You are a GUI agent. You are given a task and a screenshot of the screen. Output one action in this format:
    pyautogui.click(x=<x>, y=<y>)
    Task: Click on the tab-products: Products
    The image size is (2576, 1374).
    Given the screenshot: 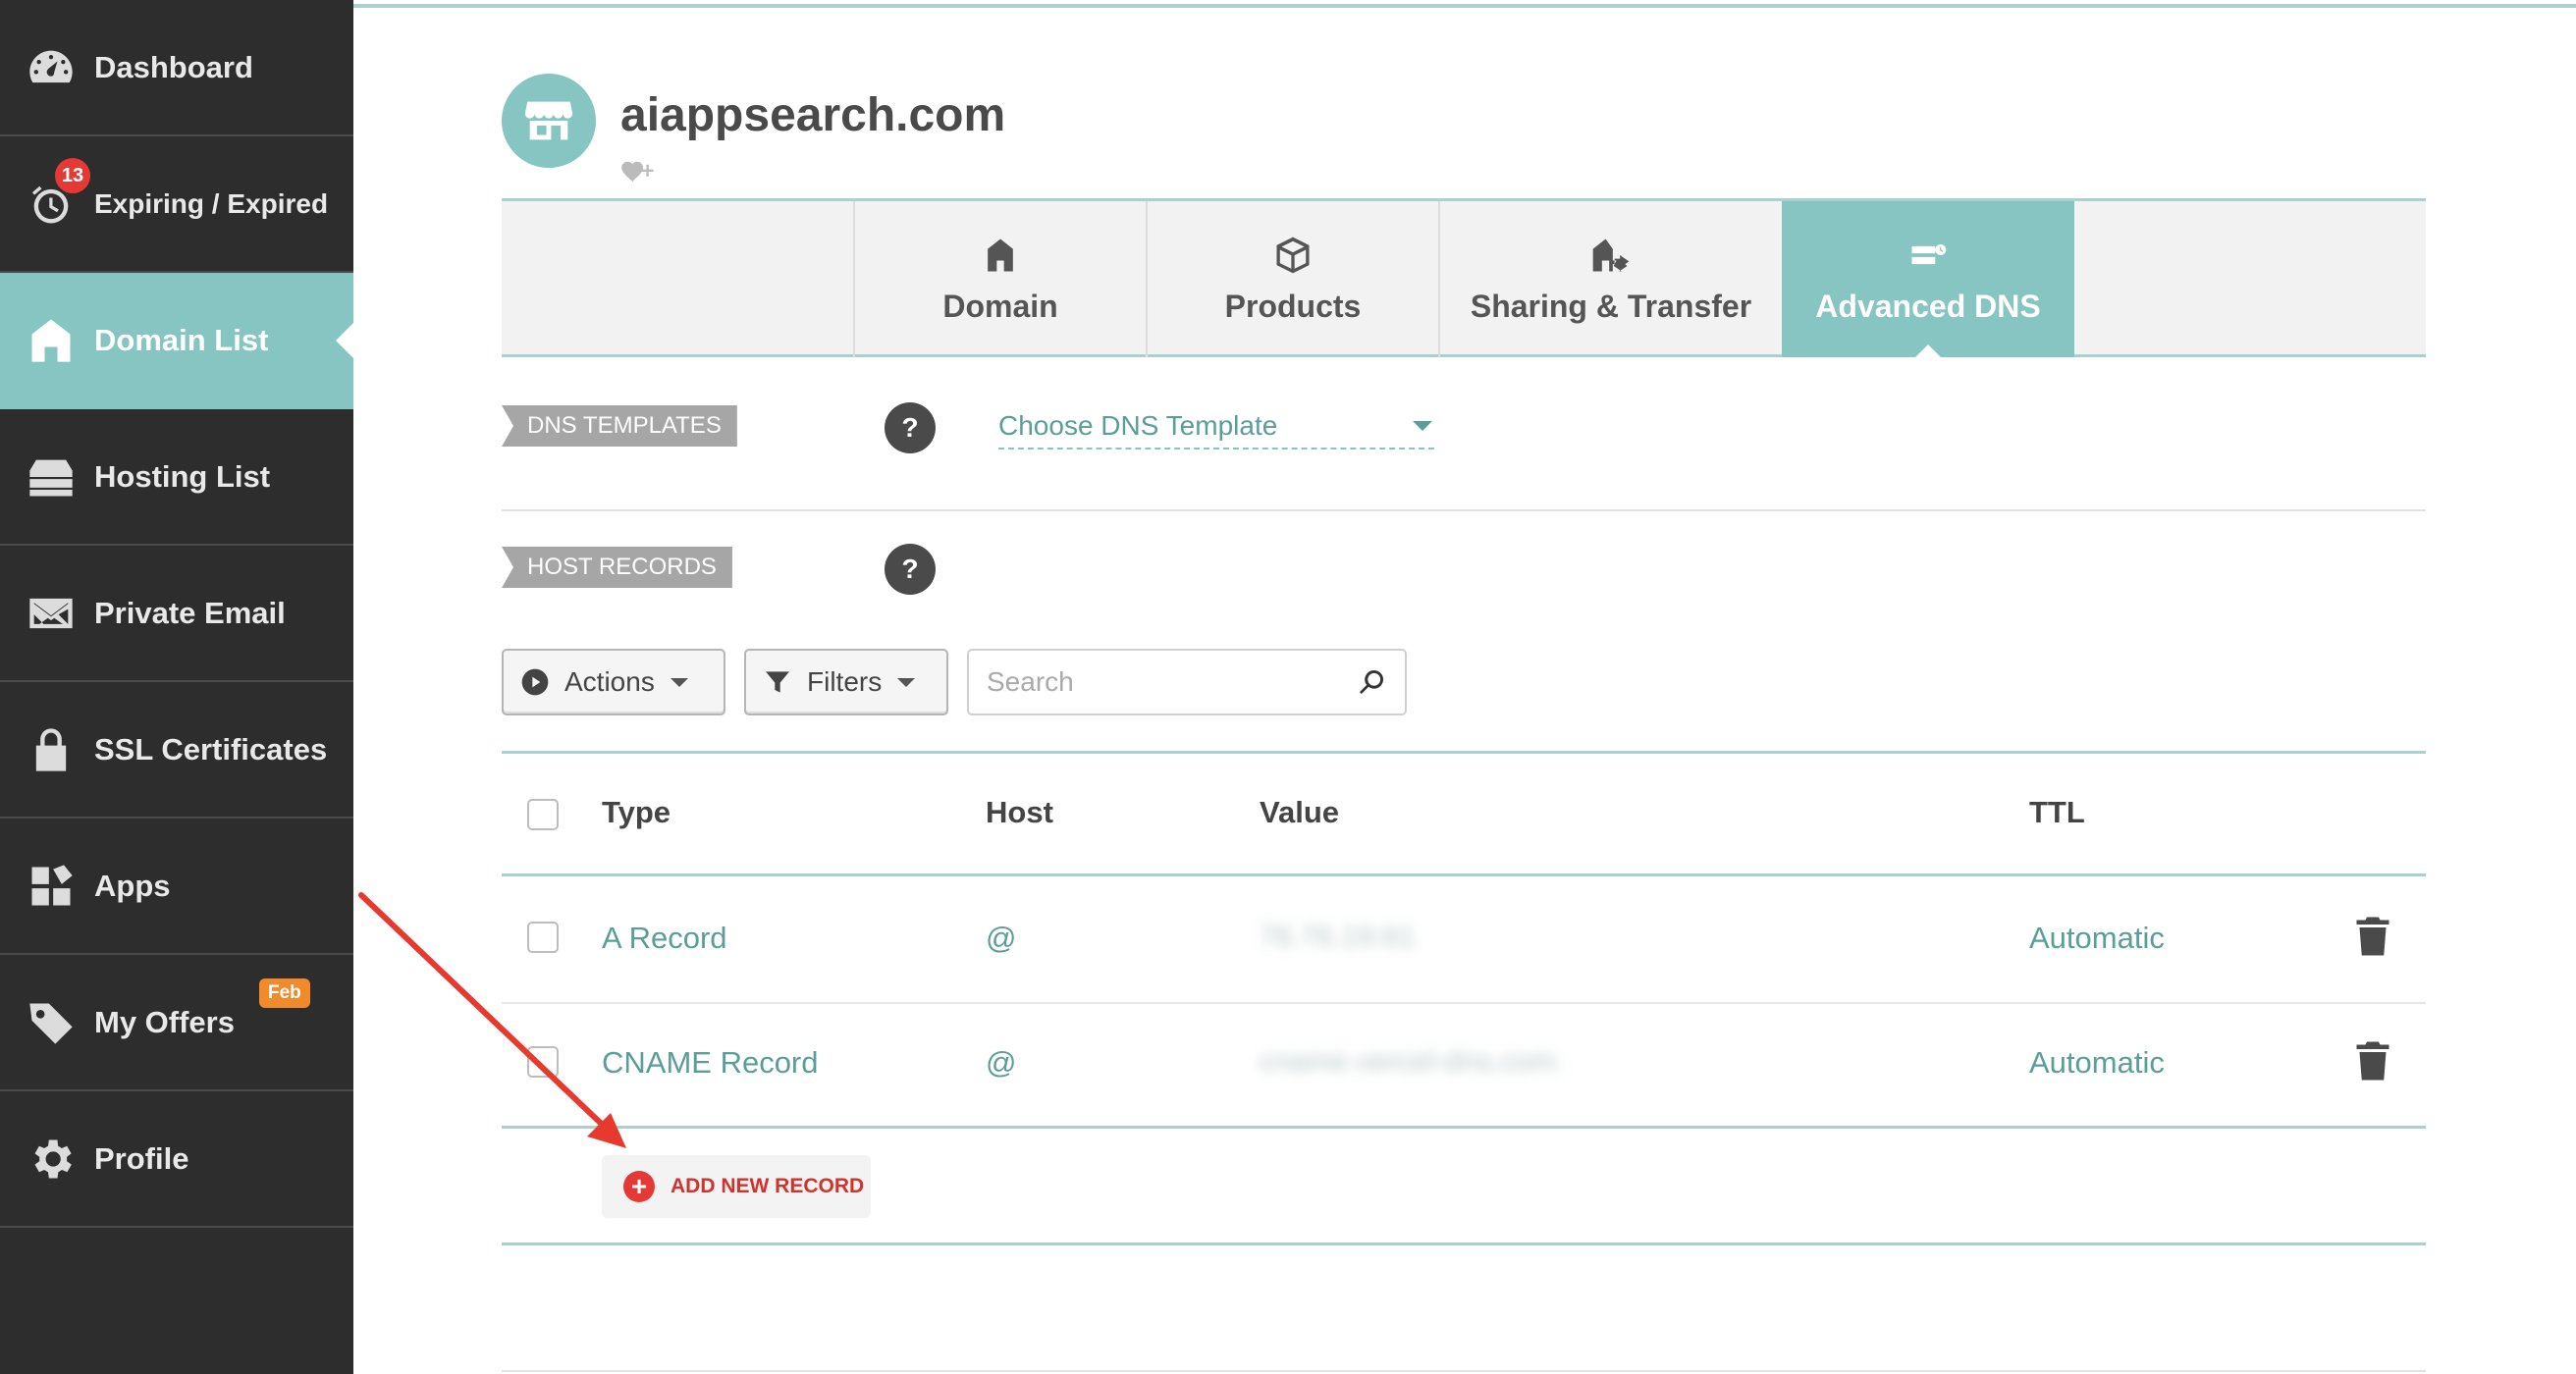 What is the action you would take?
    pyautogui.click(x=1292, y=279)
    